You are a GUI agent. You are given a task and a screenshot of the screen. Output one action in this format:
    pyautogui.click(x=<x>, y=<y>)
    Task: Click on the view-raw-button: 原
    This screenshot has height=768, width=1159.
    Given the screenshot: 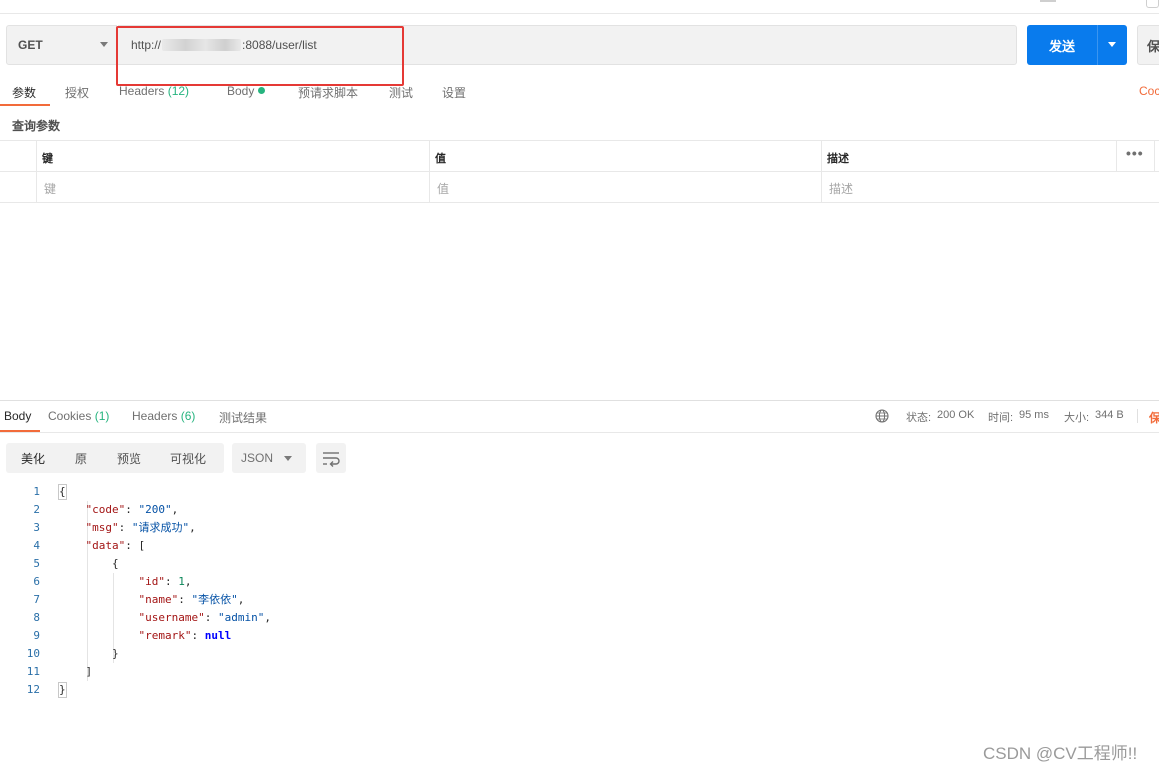 What is the action you would take?
    pyautogui.click(x=81, y=458)
    